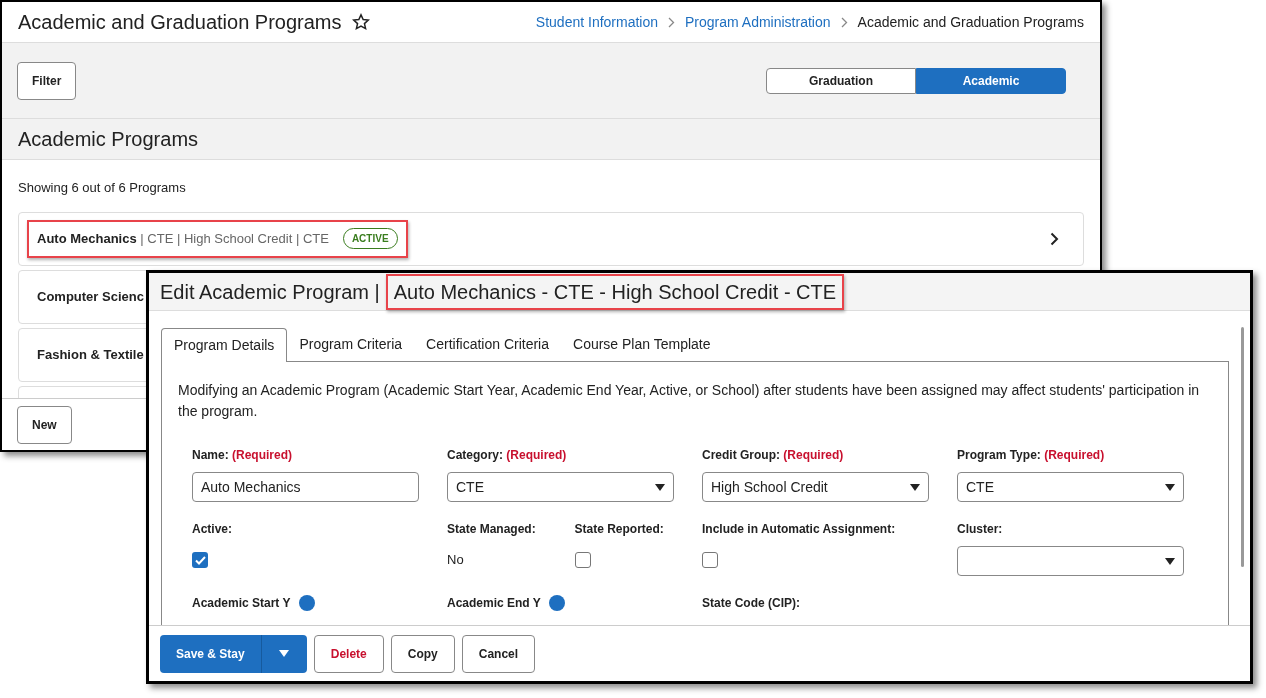 The image size is (1266, 698). Describe the element at coordinates (689, 401) in the screenshot. I see `warning-text: Modifying an Academic Program (Academic Start Year, Academic End Year, Active, or School) after students have been assigned may affect students' participation in the program.` at that location.